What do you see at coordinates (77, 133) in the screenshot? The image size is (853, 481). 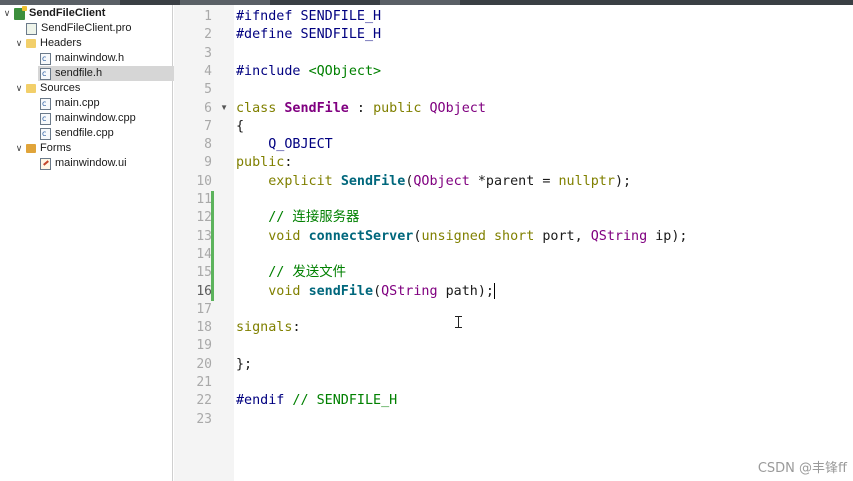 I see `tree-item-sendfile-cpp: sendfile.cpp` at bounding box center [77, 133].